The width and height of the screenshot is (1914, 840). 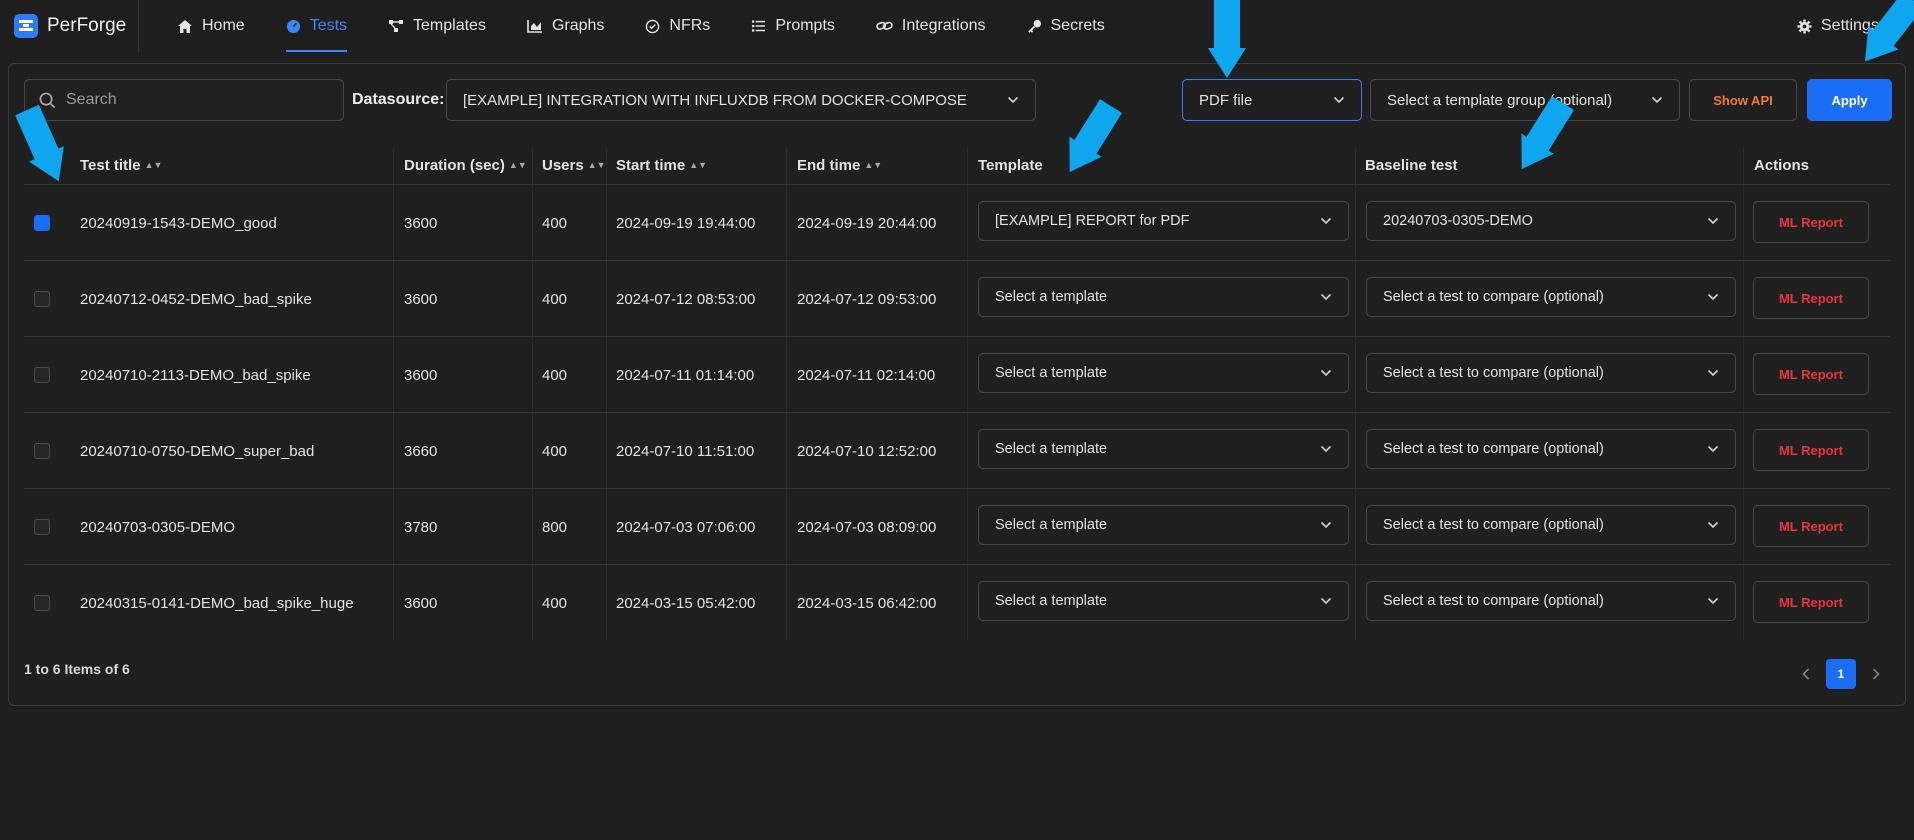 What do you see at coordinates (555, 527) in the screenshot?
I see `users: 800` at bounding box center [555, 527].